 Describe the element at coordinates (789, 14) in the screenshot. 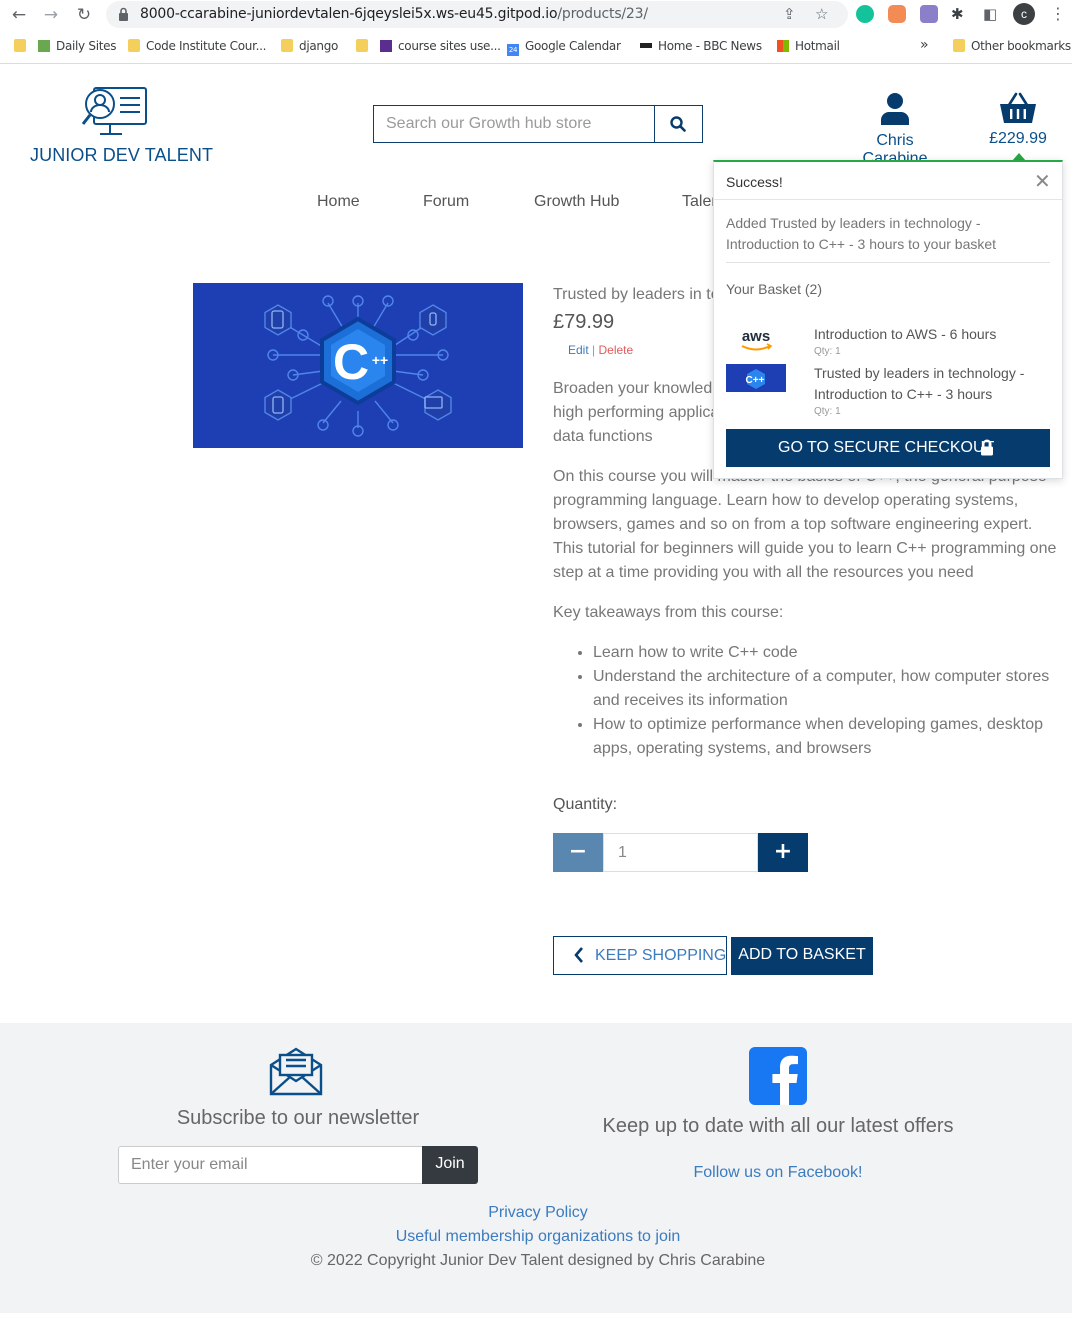

I see `share-icon: ⇪` at that location.